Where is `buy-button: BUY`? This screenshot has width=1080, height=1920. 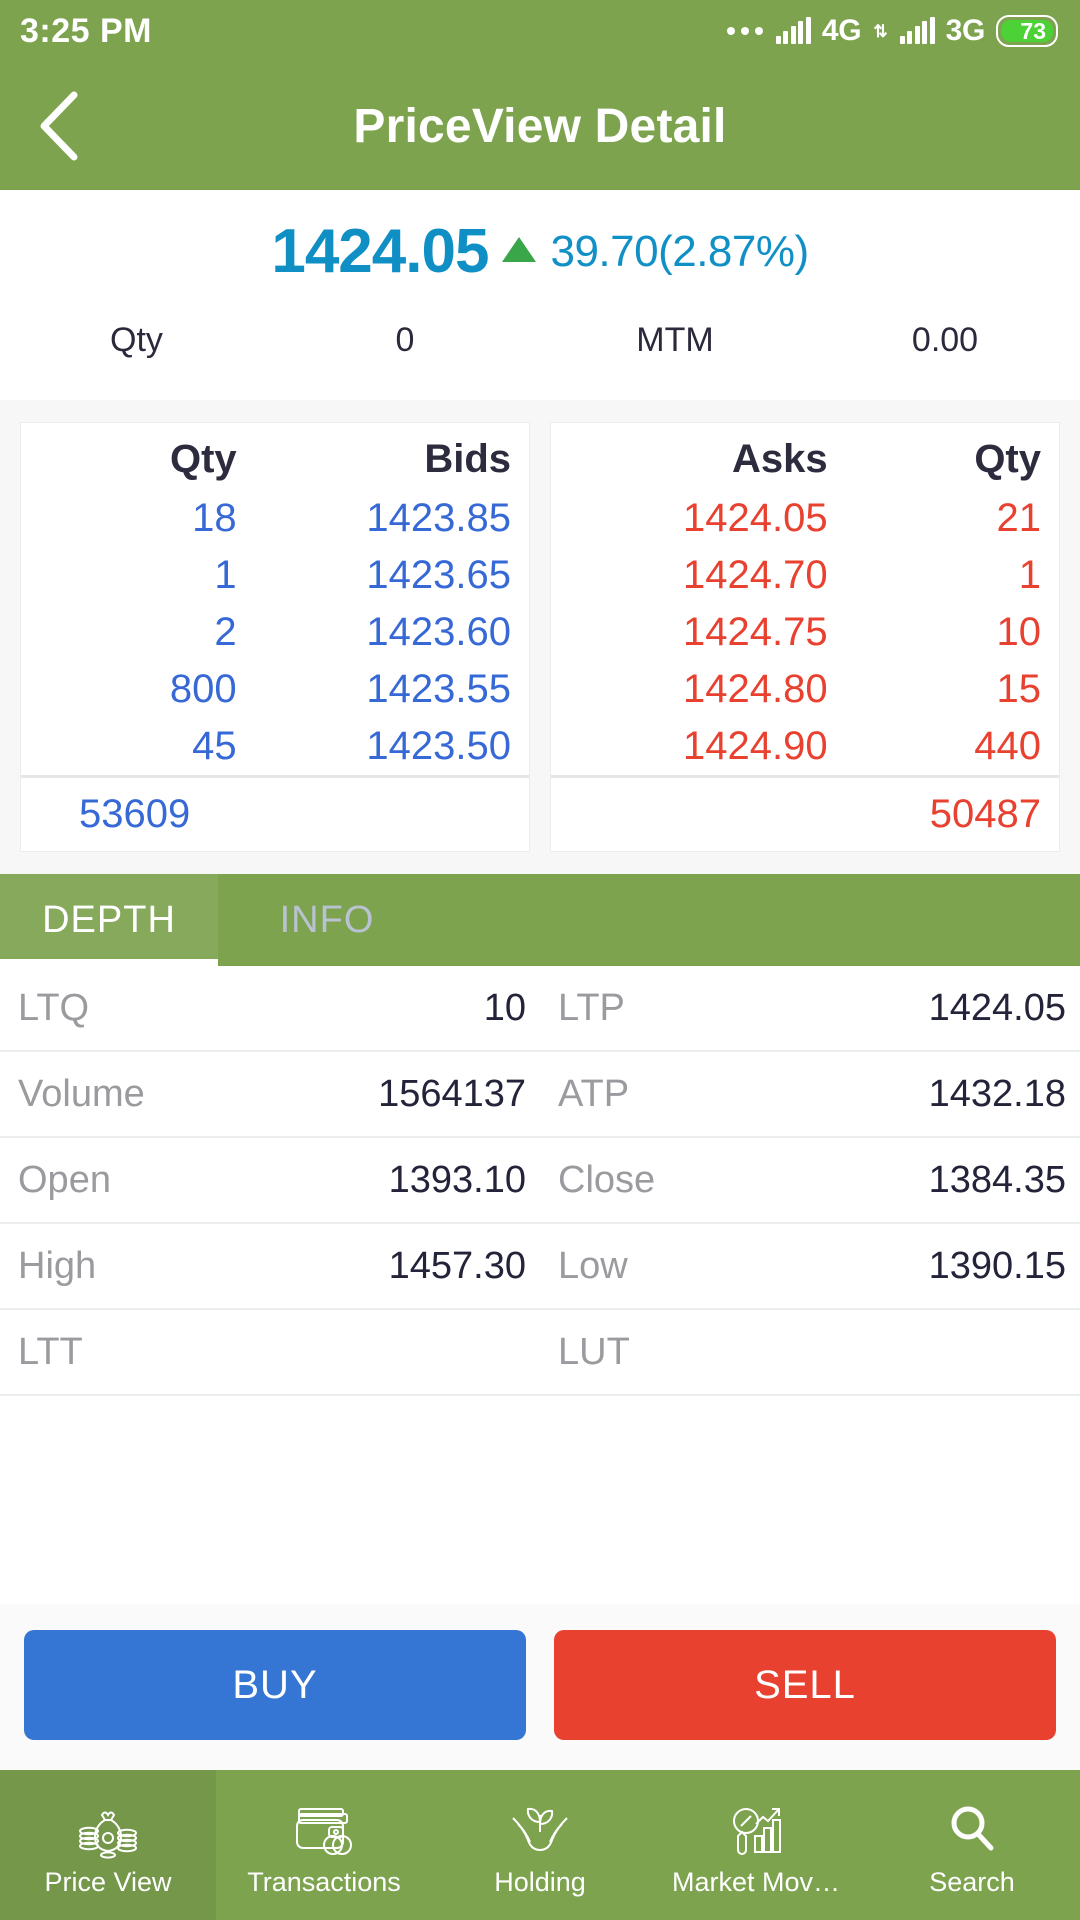
buy-button: BUY is located at coordinates (275, 1685).